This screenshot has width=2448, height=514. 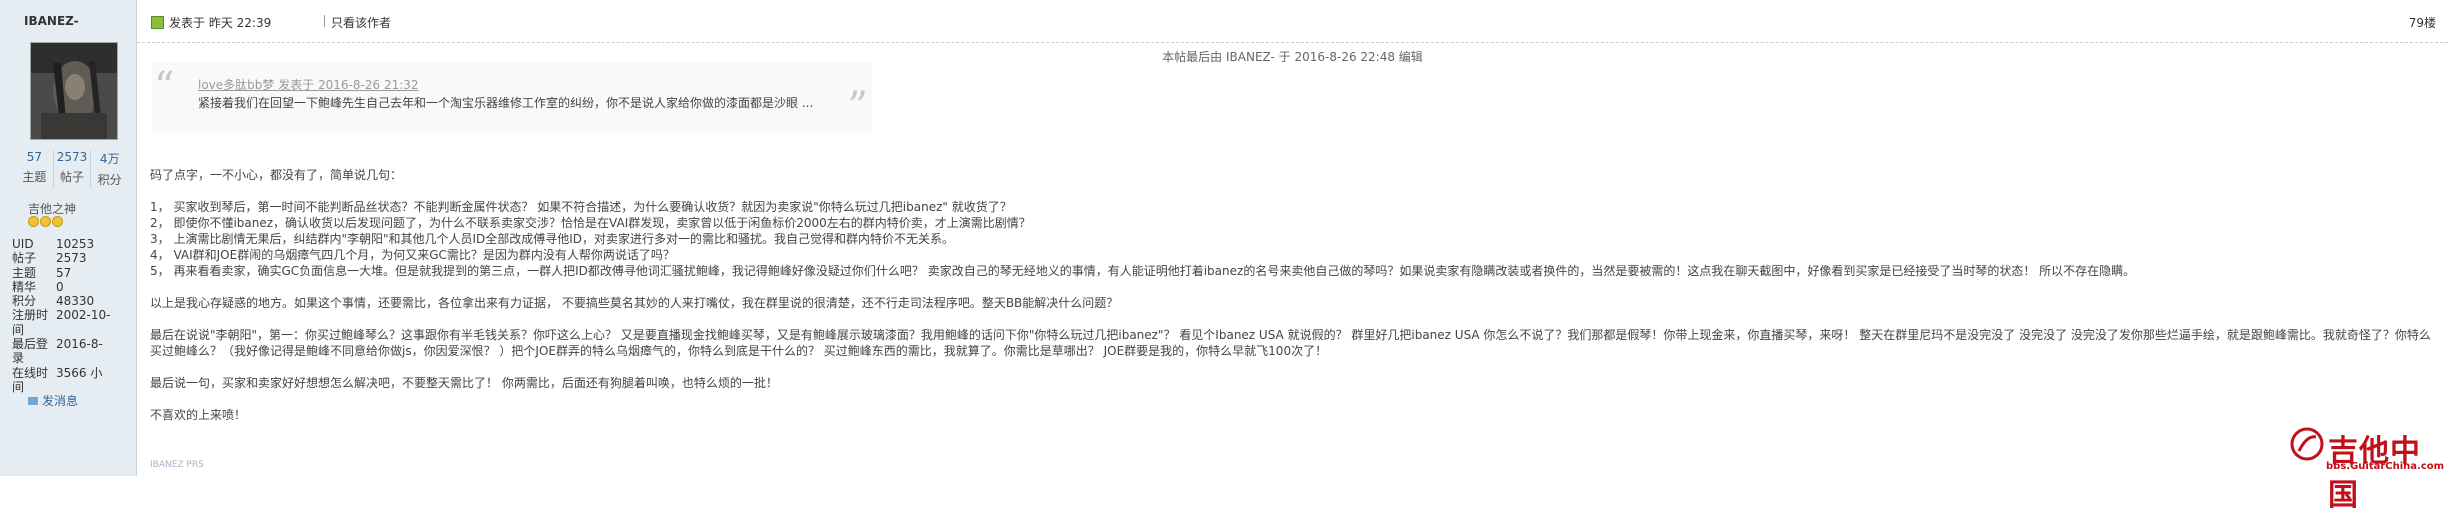 What do you see at coordinates (177, 465) in the screenshot?
I see `signature: IBANEZ PRS` at bounding box center [177, 465].